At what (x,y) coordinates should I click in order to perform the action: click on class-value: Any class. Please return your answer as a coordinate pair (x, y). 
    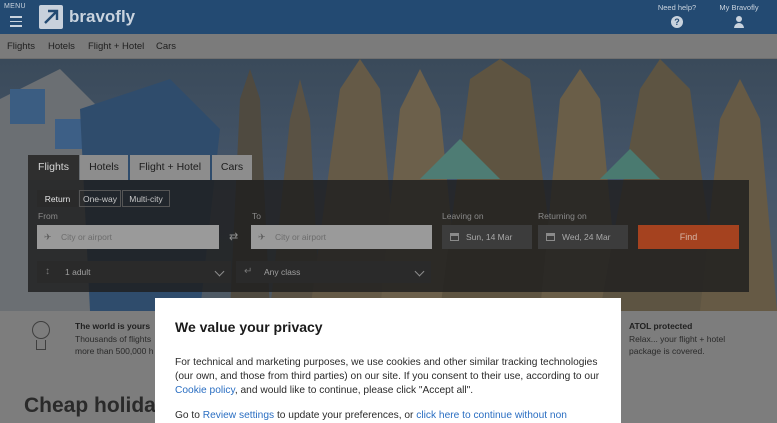
    Looking at the image, I should click on (282, 272).